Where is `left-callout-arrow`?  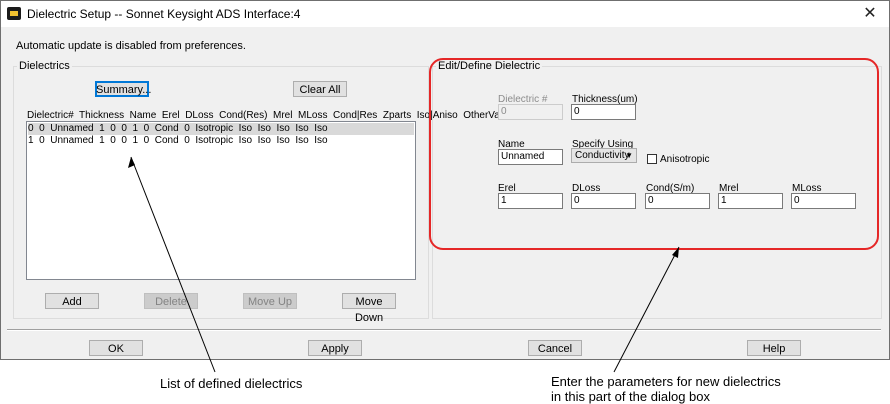
left-callout-arrow is located at coordinates (173, 264).